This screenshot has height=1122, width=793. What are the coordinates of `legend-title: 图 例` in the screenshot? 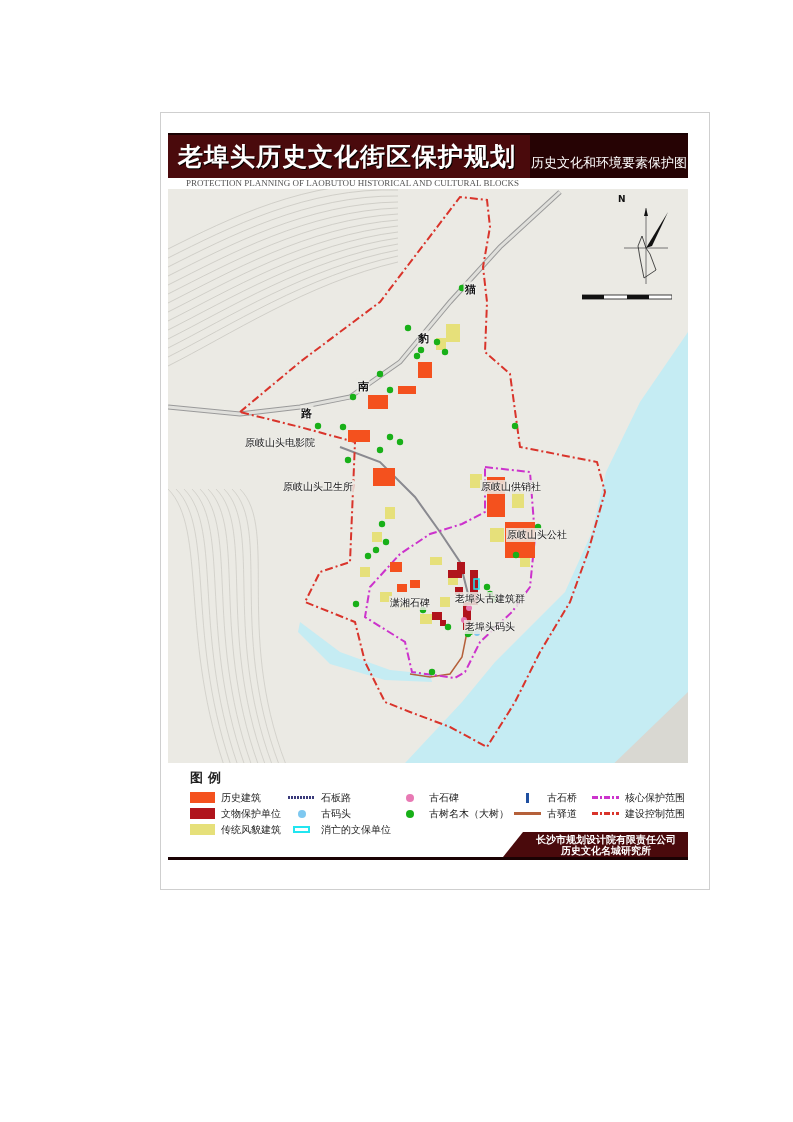 It's located at (206, 778).